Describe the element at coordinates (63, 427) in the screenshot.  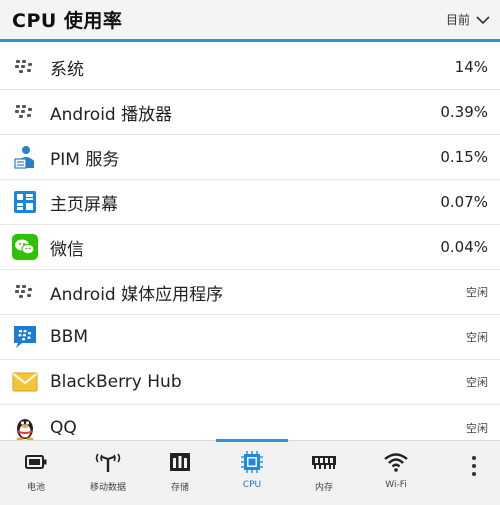
I see `app-name: QQ` at that location.